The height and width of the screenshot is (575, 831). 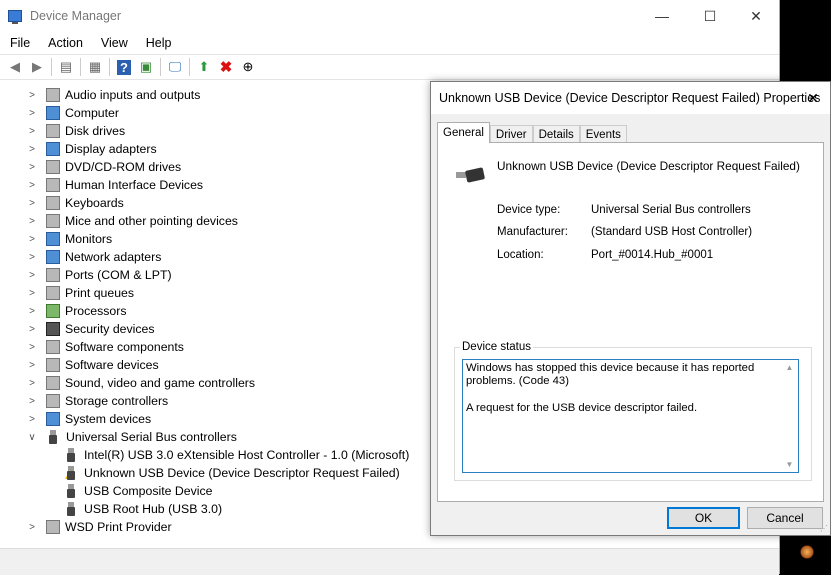 What do you see at coordinates (785, 518) in the screenshot?
I see `cancel-button: Cancel` at bounding box center [785, 518].